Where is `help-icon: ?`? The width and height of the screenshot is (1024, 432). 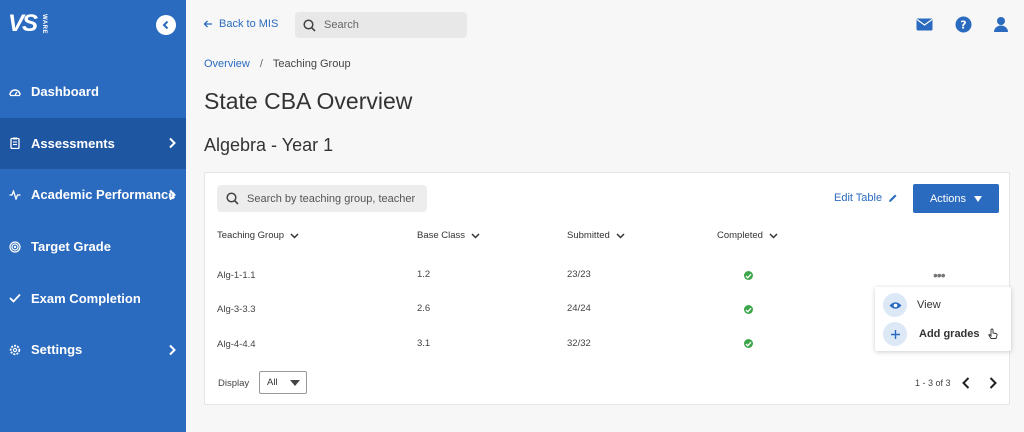
help-icon: ? is located at coordinates (963, 24).